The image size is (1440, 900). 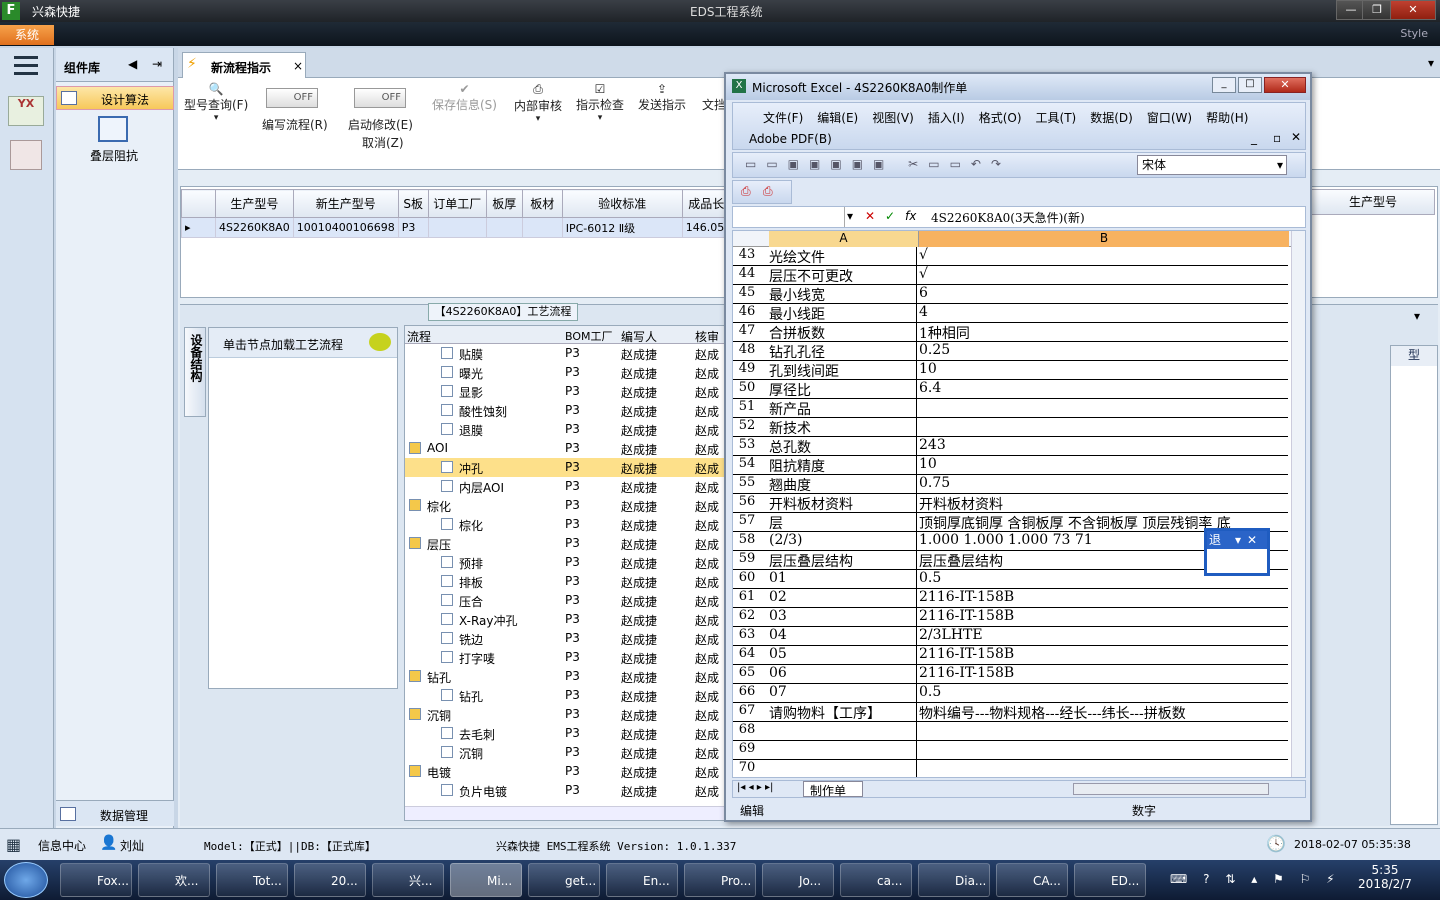 What do you see at coordinates (707, 336) in the screenshot?
I see `col-header: 核审` at bounding box center [707, 336].